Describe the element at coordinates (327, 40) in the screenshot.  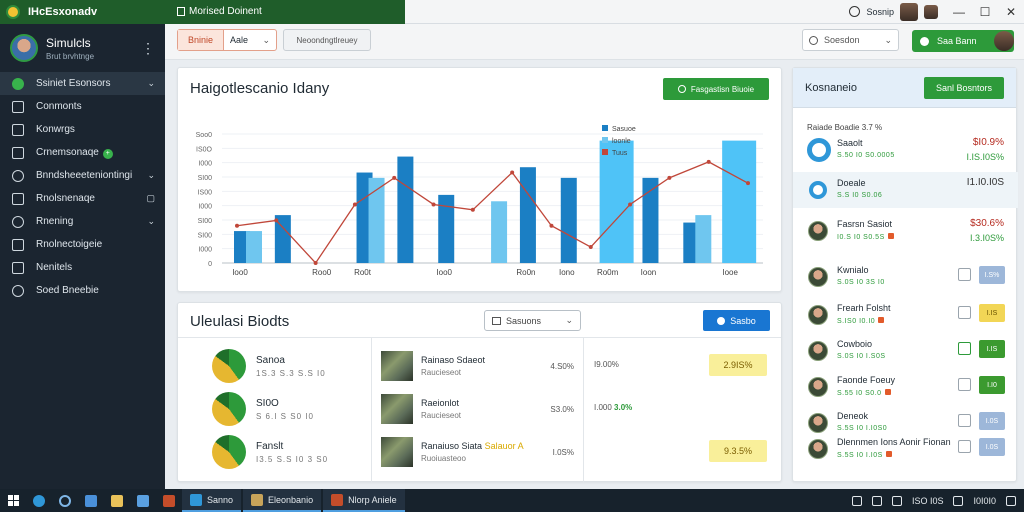
I see `secondary-button: Neoondngtlreuey` at that location.